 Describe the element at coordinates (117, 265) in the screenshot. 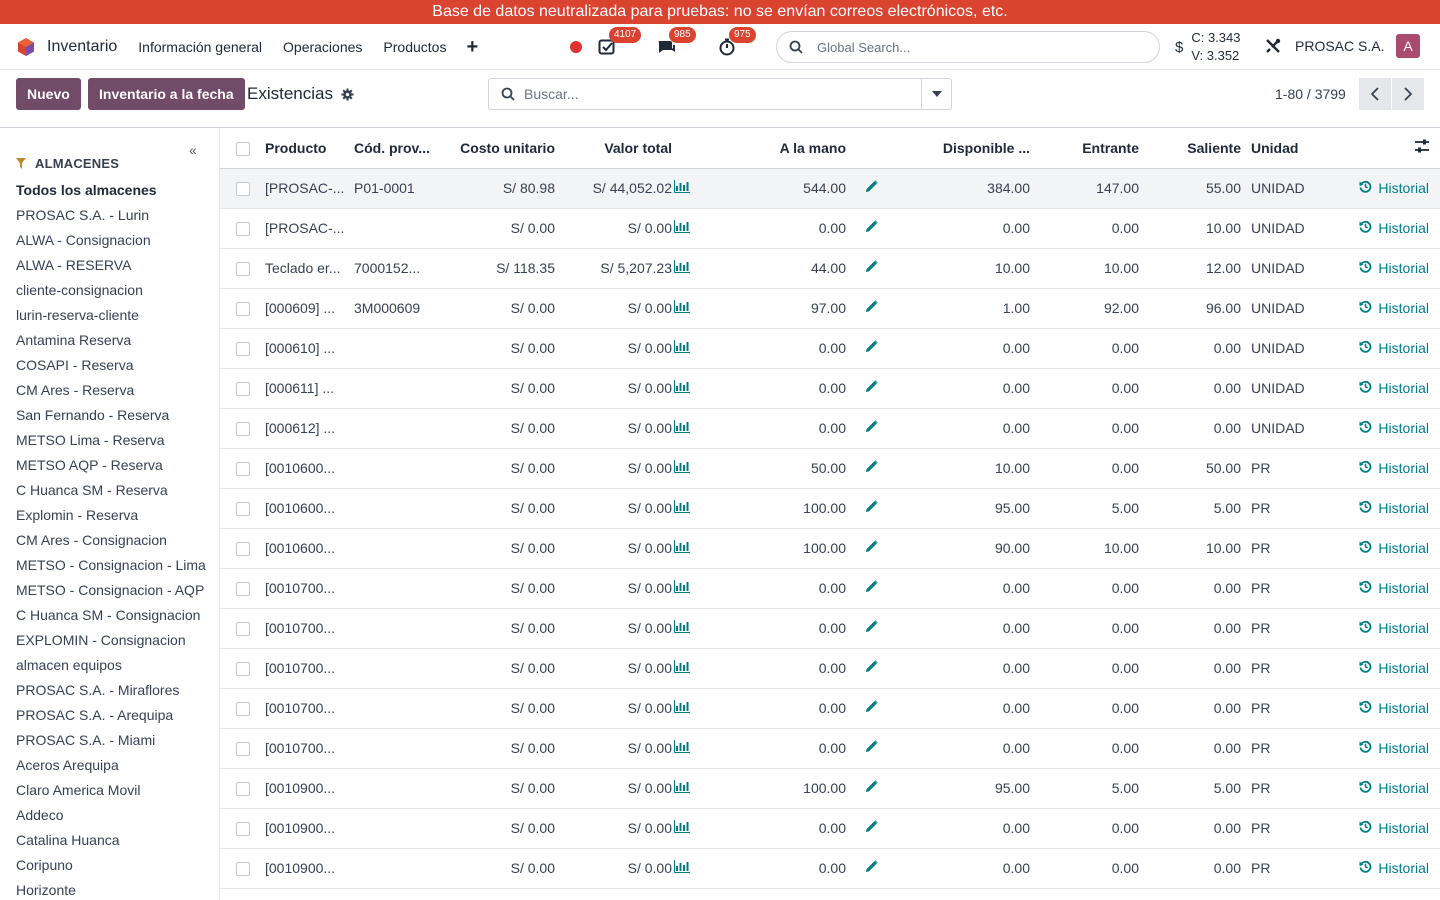

I see `sidebar-item: ALWA - RESERVA` at that location.